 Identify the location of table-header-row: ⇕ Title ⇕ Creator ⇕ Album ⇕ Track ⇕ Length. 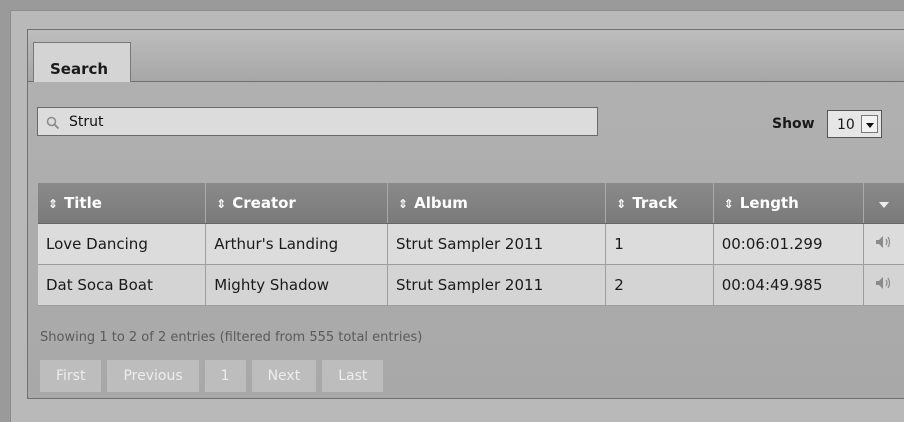
(471, 203).